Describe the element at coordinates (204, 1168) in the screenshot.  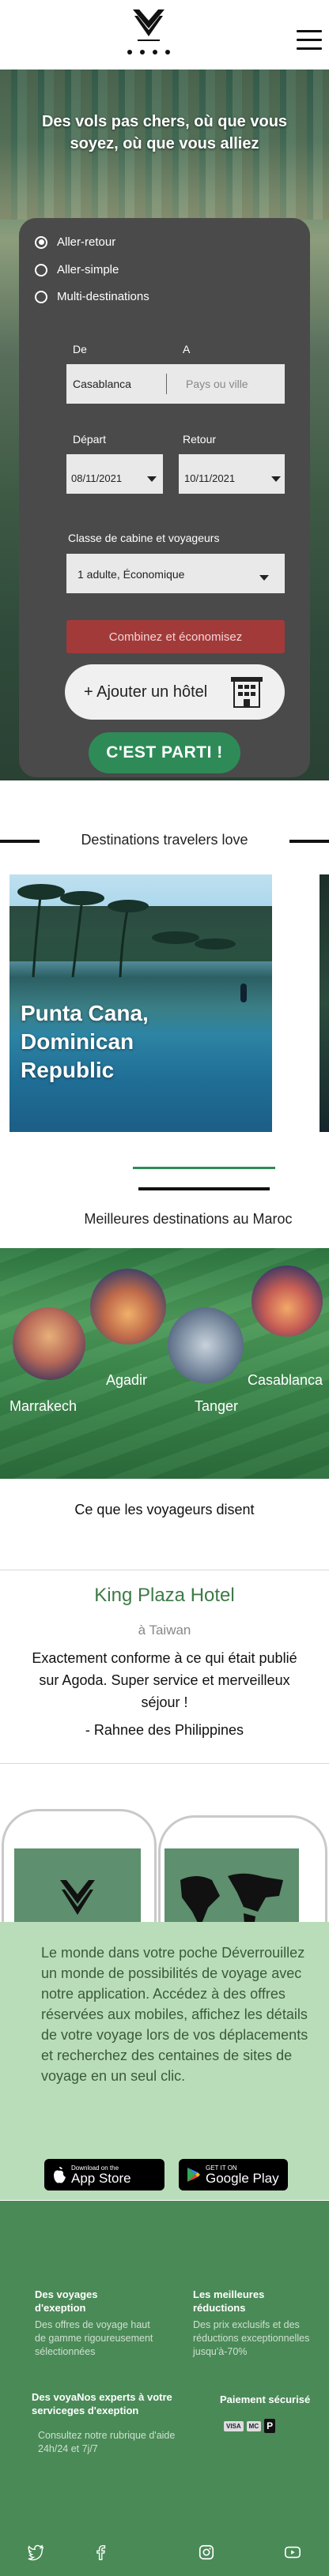
I see `carousel-indicator` at that location.